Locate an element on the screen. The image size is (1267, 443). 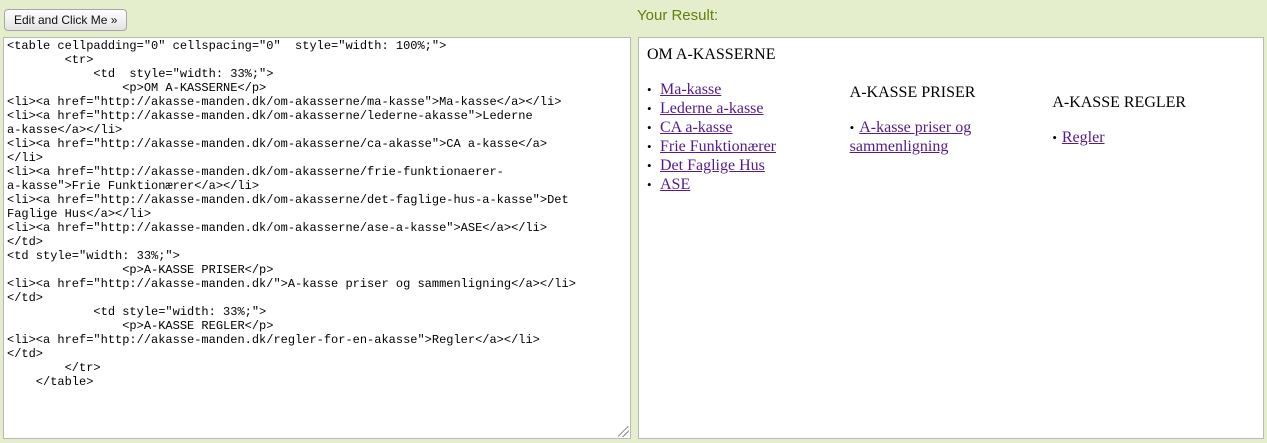
list-item: CA a-kasse is located at coordinates (748, 127).